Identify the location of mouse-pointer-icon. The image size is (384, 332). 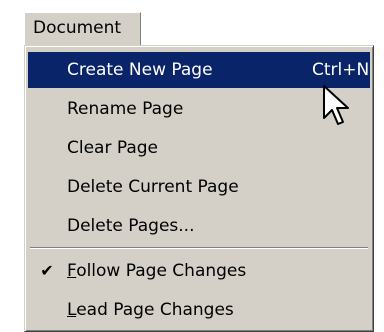
(336, 105).